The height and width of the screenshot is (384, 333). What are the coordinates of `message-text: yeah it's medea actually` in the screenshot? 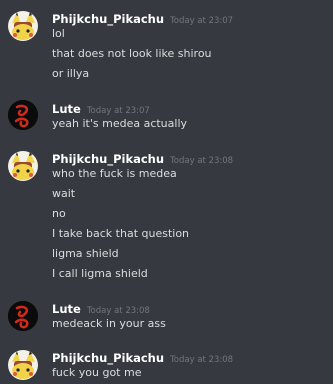 It's located at (120, 123).